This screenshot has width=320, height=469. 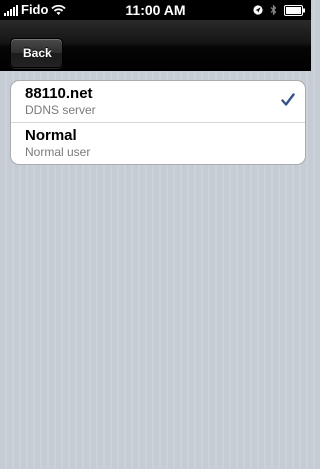 What do you see at coordinates (155, 10) in the screenshot?
I see `status-bar: Fido 11:00 AM` at bounding box center [155, 10].